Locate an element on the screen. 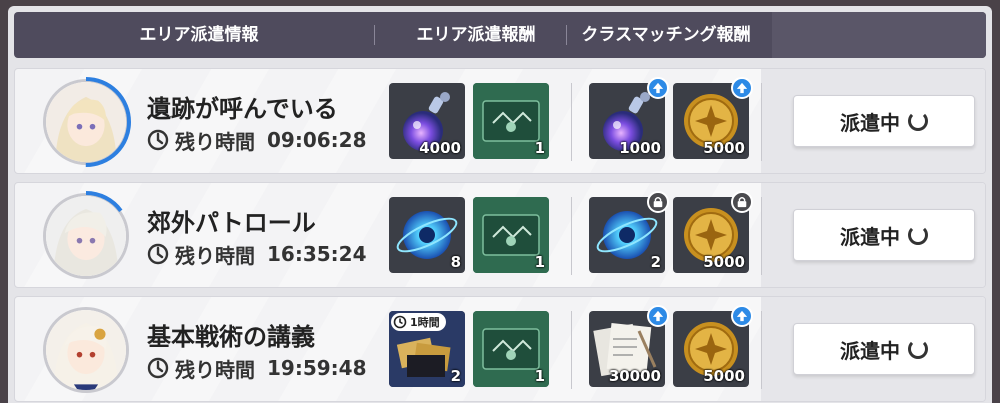 The width and height of the screenshot is (1000, 403). remaining-time-value: 09:06:28 is located at coordinates (317, 140).